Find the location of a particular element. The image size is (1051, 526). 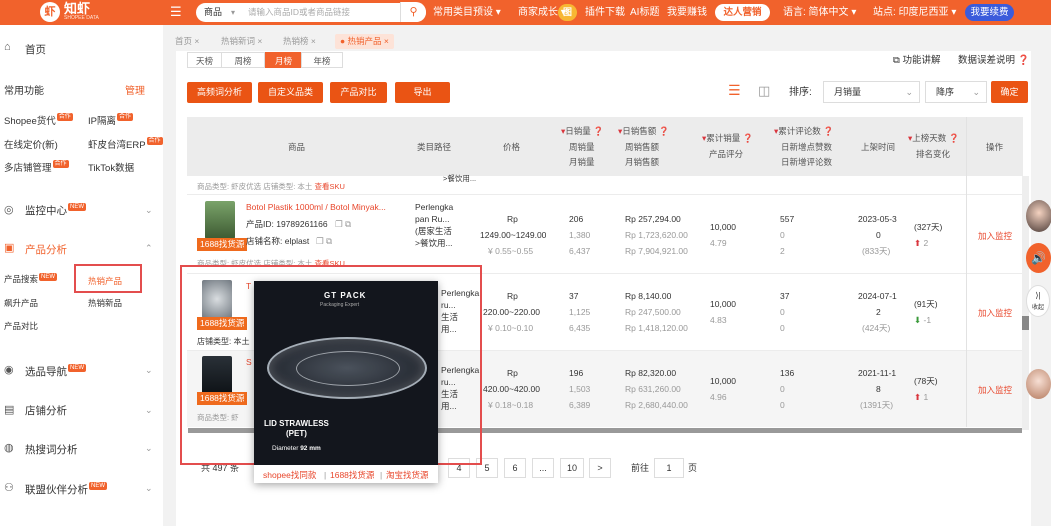

sidebar-item-online-pricing: 在线定价(新) is located at coordinates (31, 144).